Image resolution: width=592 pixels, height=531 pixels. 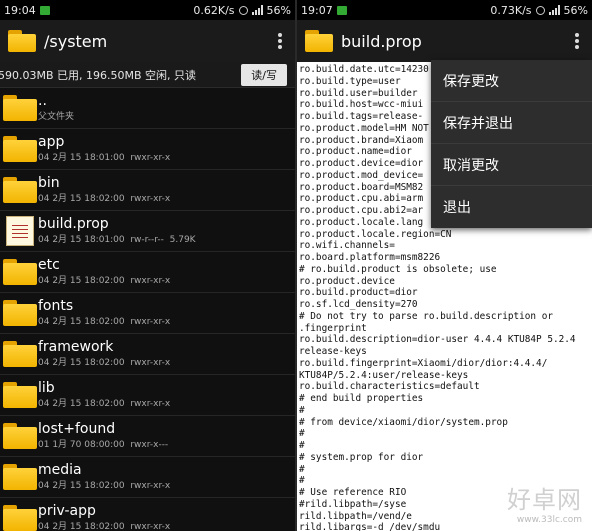 I want to click on site-watermark: 好卓网 www.33lc.com, so click(x=544, y=502).